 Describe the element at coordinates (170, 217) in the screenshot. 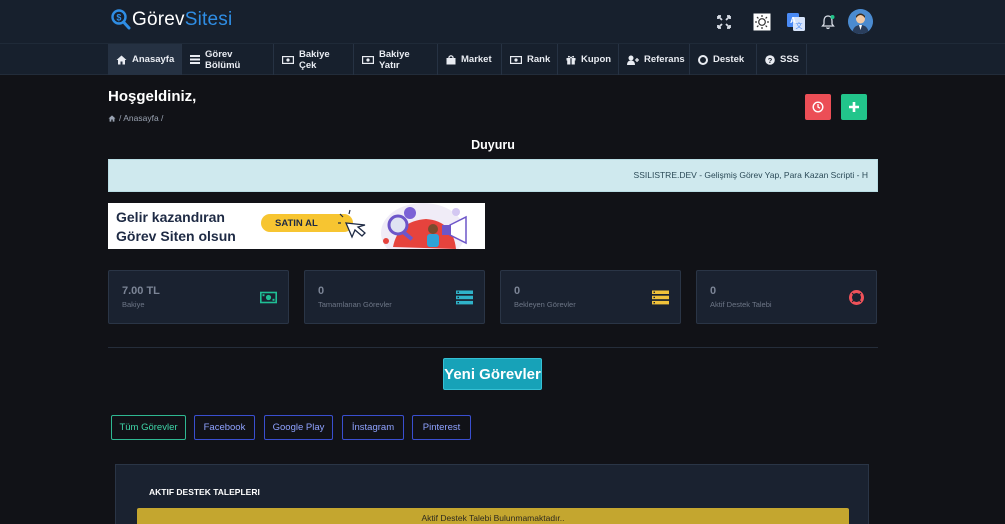

I see `banner-line1: Gelir kazandıran` at that location.